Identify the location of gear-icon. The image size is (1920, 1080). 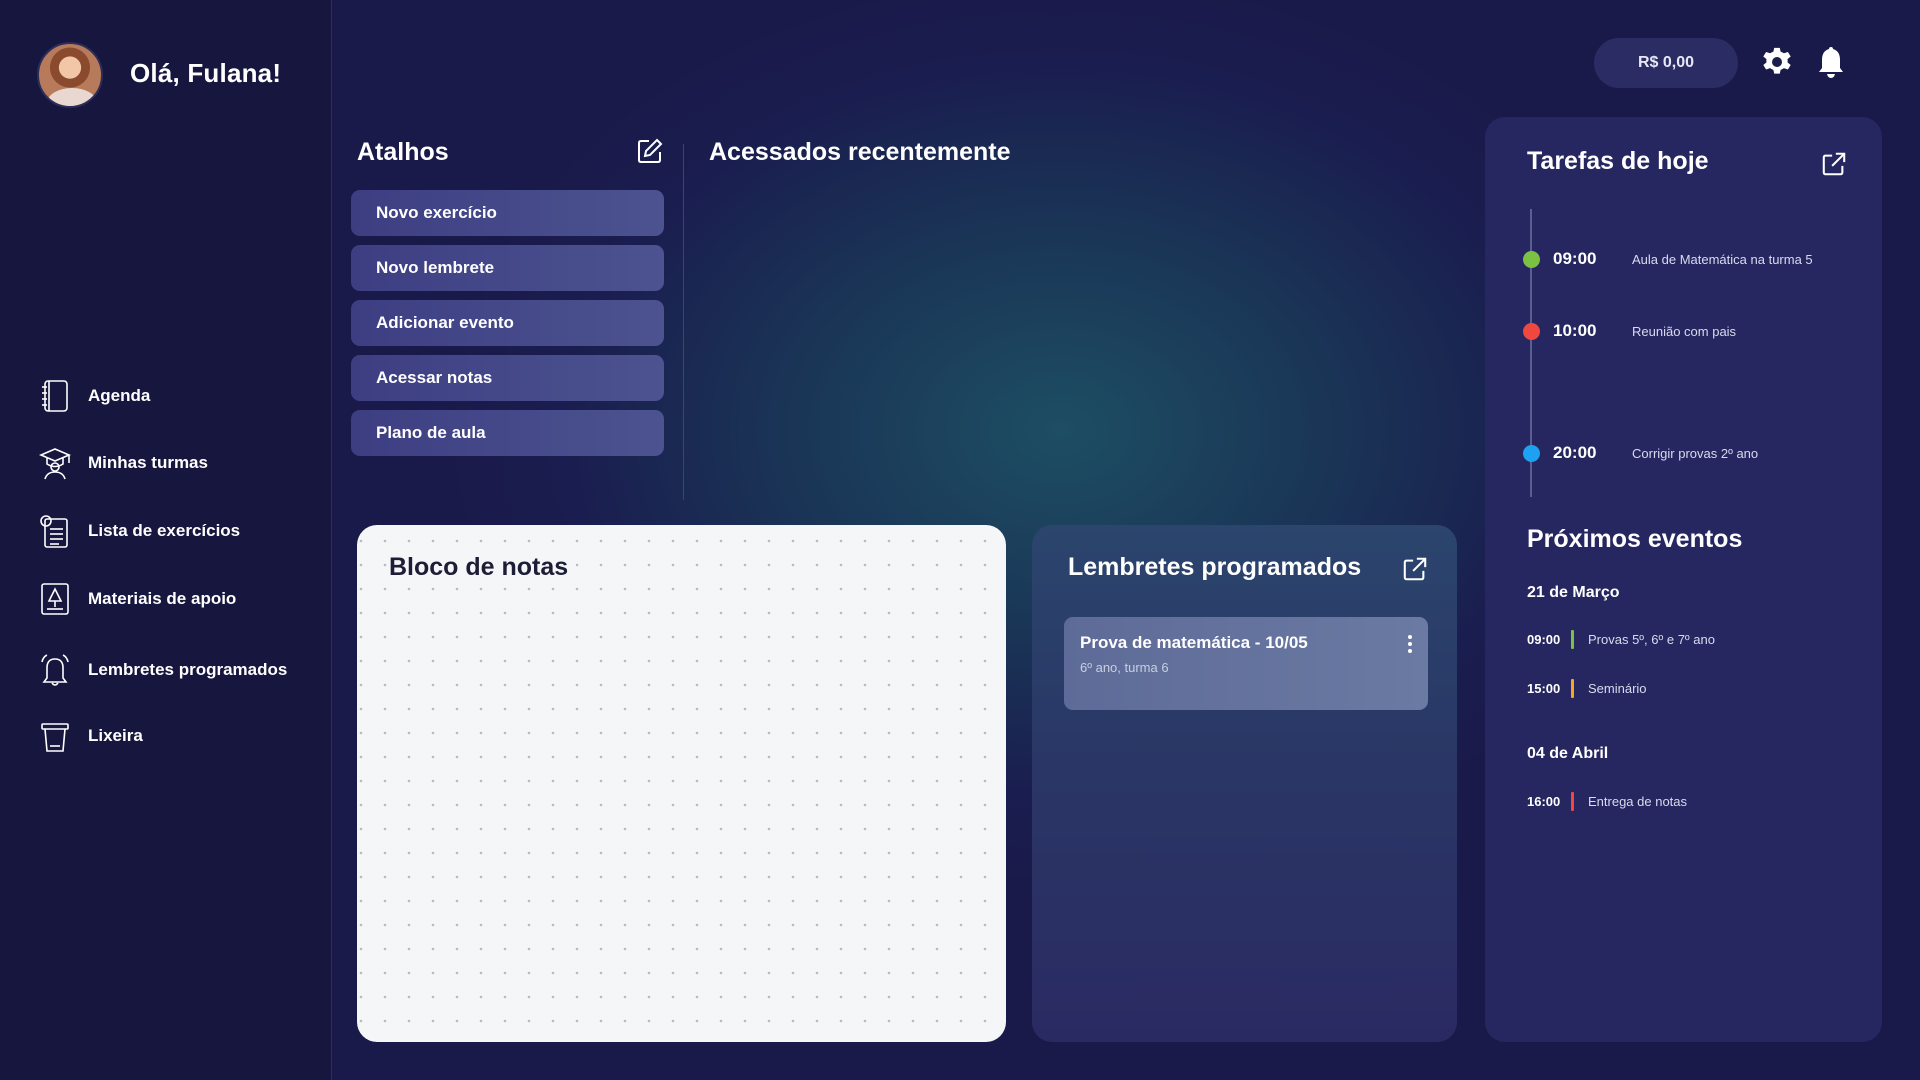
(1777, 62).